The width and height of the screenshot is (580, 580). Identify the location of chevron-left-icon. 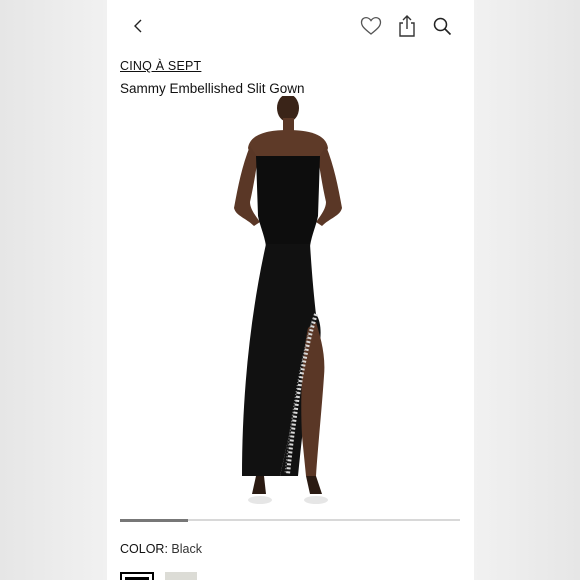
(138, 26).